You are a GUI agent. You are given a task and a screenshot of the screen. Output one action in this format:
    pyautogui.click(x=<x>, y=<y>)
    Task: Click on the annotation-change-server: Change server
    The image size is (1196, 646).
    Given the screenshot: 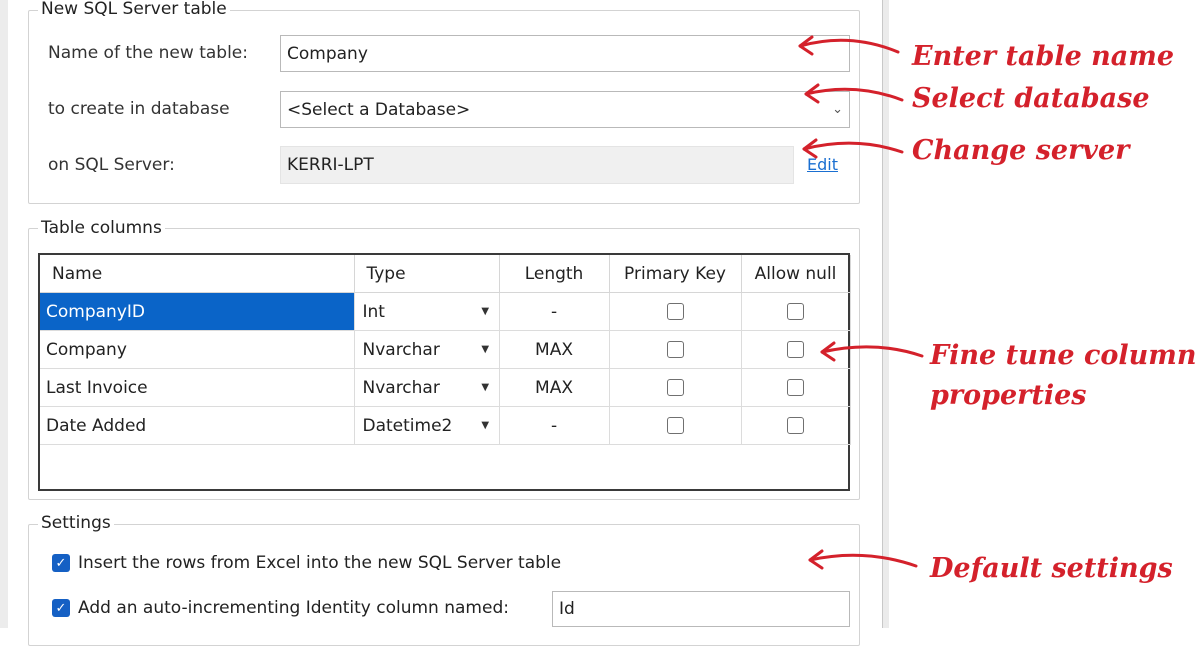 What is the action you would take?
    pyautogui.click(x=1021, y=150)
    